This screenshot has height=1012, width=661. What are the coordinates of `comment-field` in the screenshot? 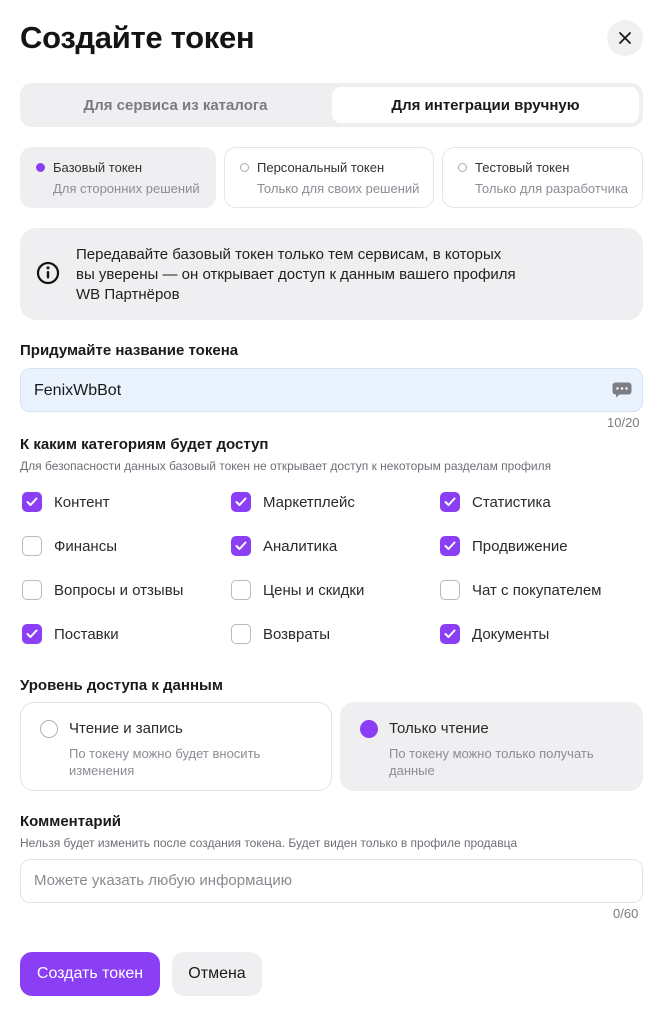 It's located at (331, 881).